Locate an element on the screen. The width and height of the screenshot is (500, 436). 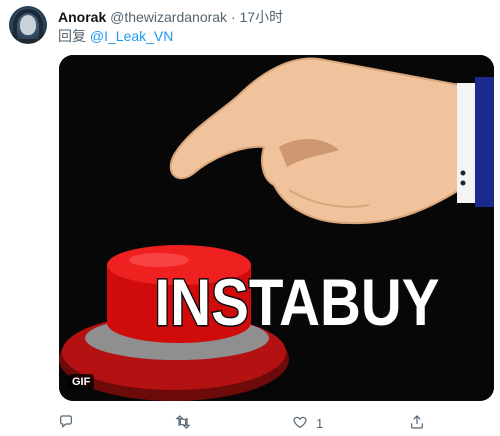
share-icon is located at coordinates (417, 423).